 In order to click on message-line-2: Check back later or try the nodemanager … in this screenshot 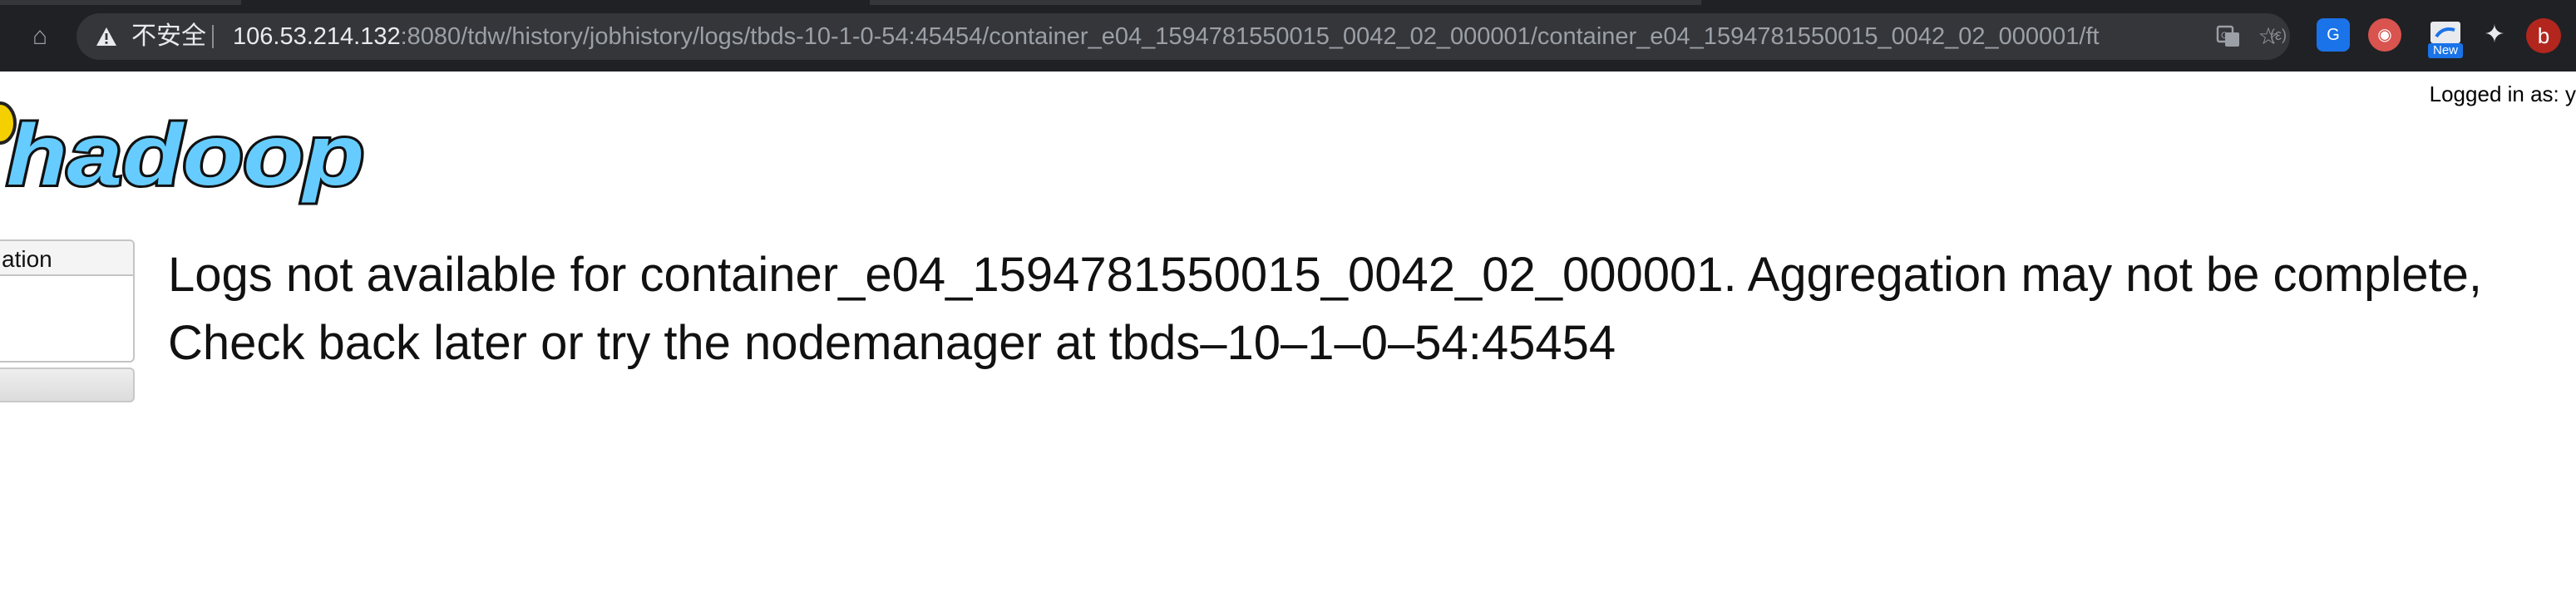, I will do `click(892, 343)`.